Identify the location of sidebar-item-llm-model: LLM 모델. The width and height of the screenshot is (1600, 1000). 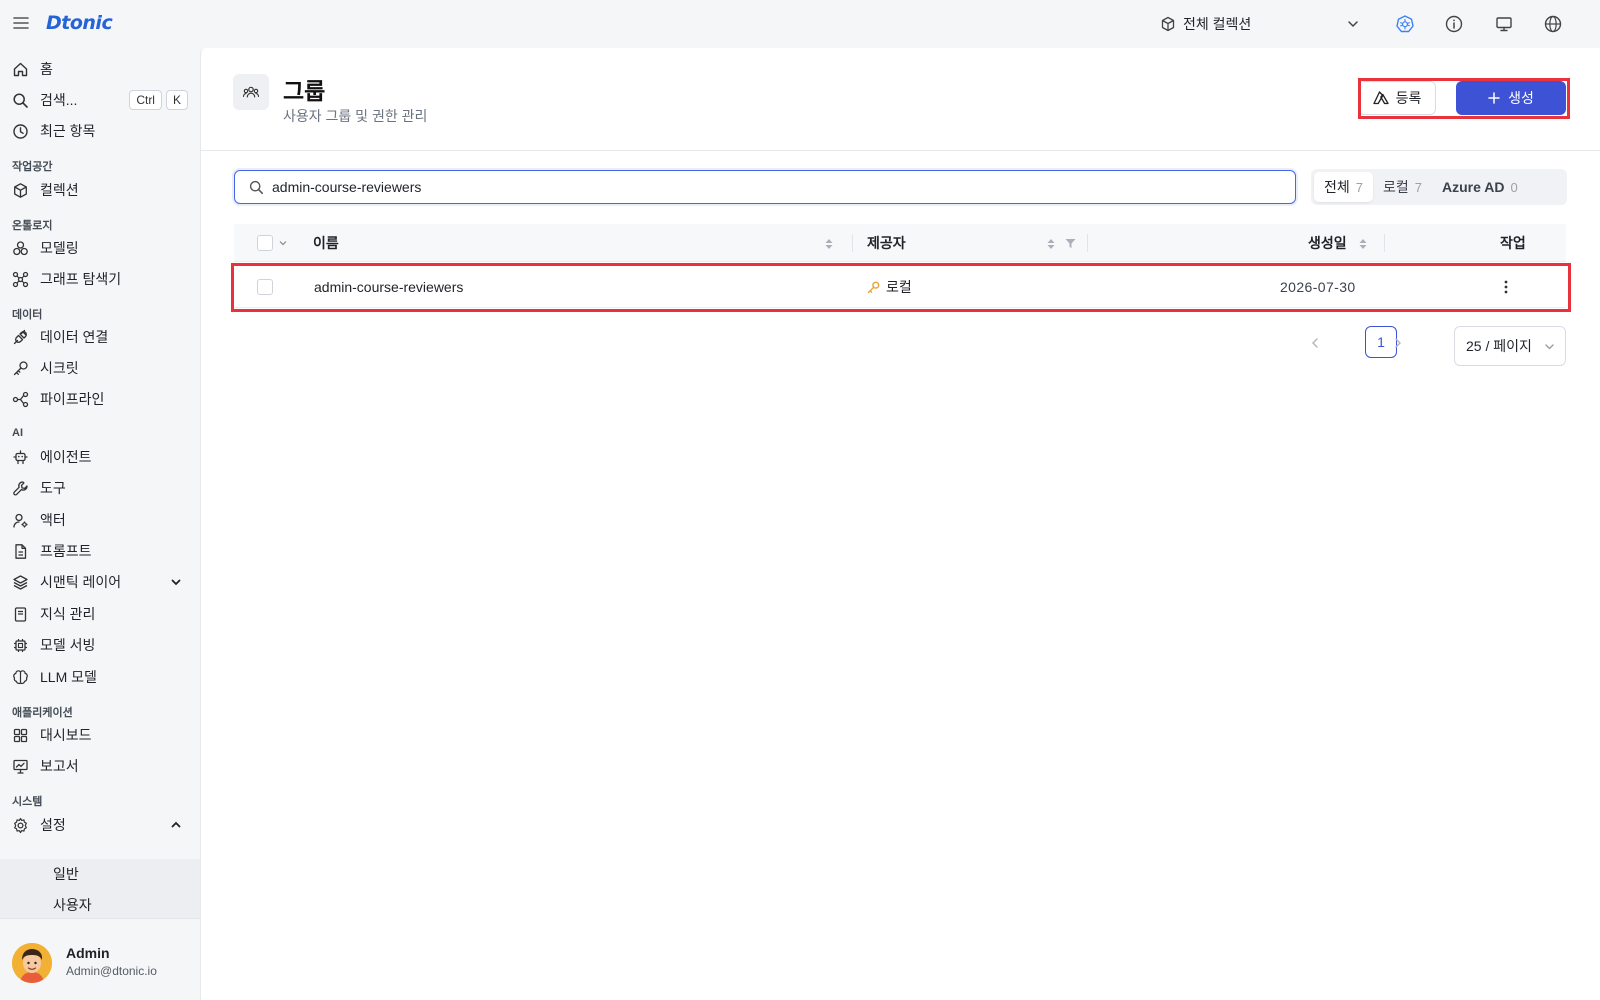
(100, 677).